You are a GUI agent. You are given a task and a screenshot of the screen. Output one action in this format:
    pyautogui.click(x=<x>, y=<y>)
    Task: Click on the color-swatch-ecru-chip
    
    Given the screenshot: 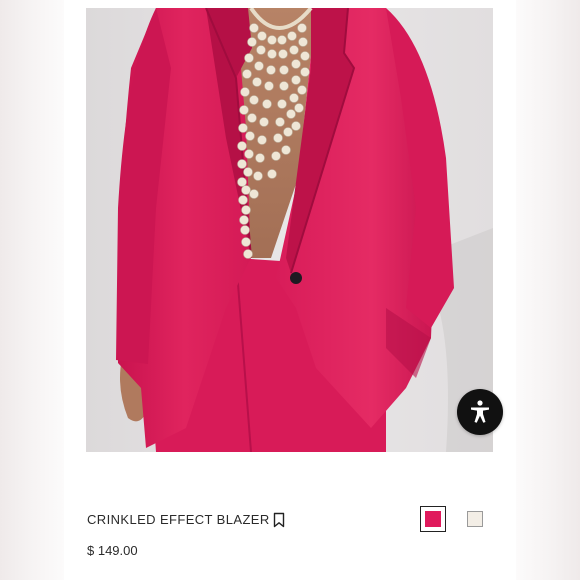 What is the action you would take?
    pyautogui.click(x=475, y=519)
    